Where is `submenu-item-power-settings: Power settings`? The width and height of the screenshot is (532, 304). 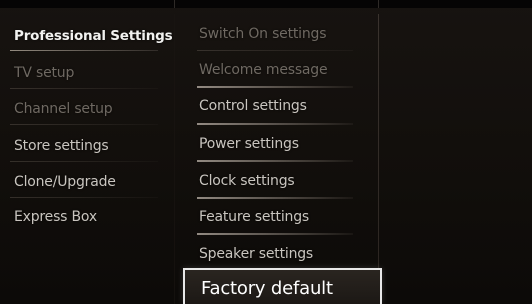 submenu-item-power-settings: Power settings is located at coordinates (249, 144).